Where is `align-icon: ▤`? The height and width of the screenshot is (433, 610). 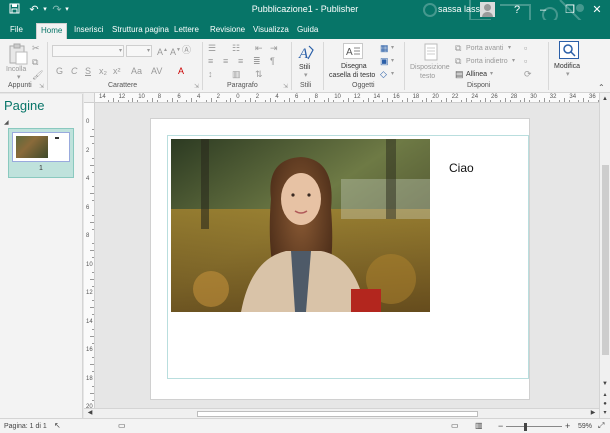 align-icon: ▤ is located at coordinates (459, 74).